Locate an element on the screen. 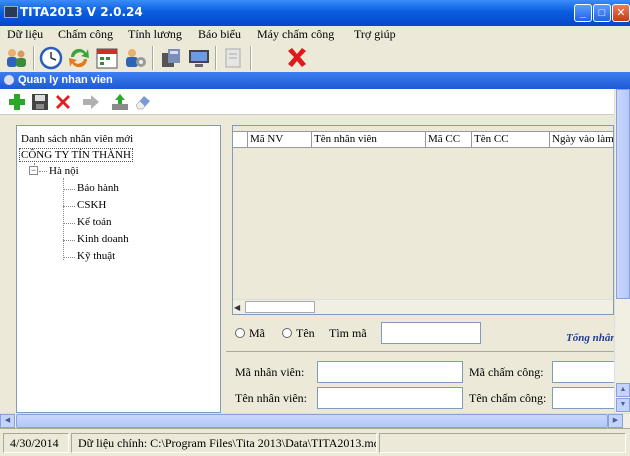  tree-collapse-toggle: − is located at coordinates (33, 170).